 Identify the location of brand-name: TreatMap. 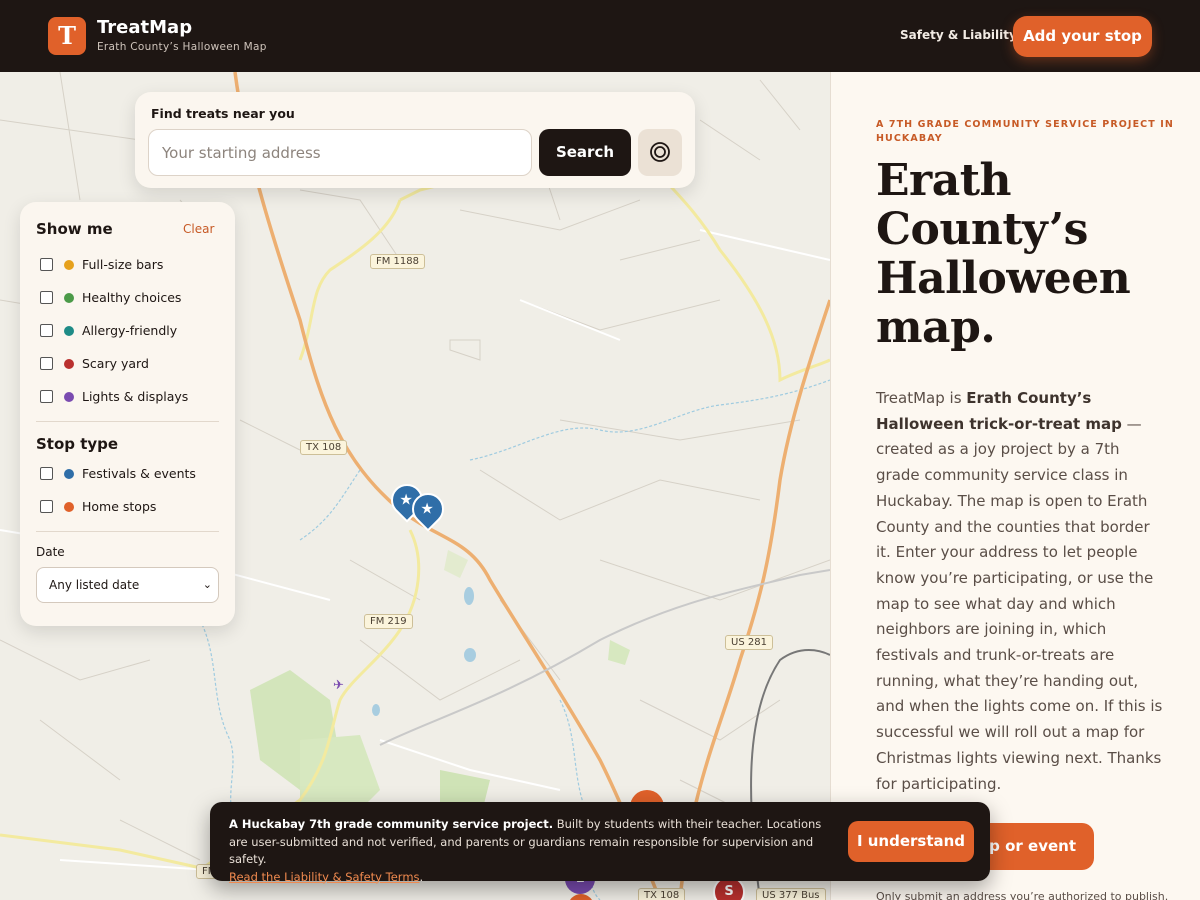
(144, 27).